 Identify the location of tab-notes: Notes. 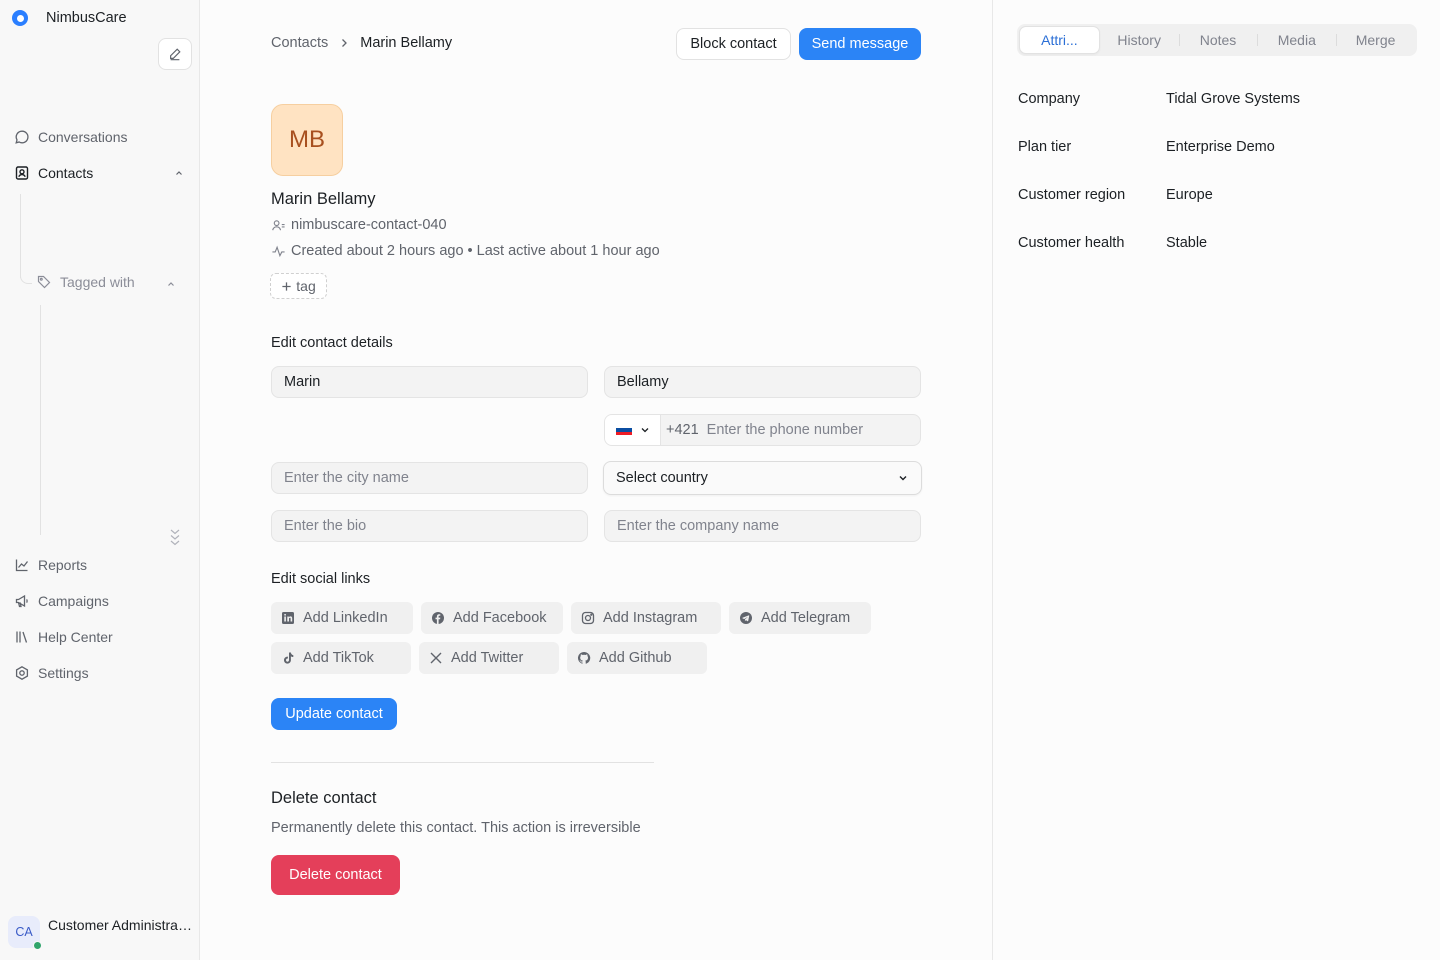
(1218, 40).